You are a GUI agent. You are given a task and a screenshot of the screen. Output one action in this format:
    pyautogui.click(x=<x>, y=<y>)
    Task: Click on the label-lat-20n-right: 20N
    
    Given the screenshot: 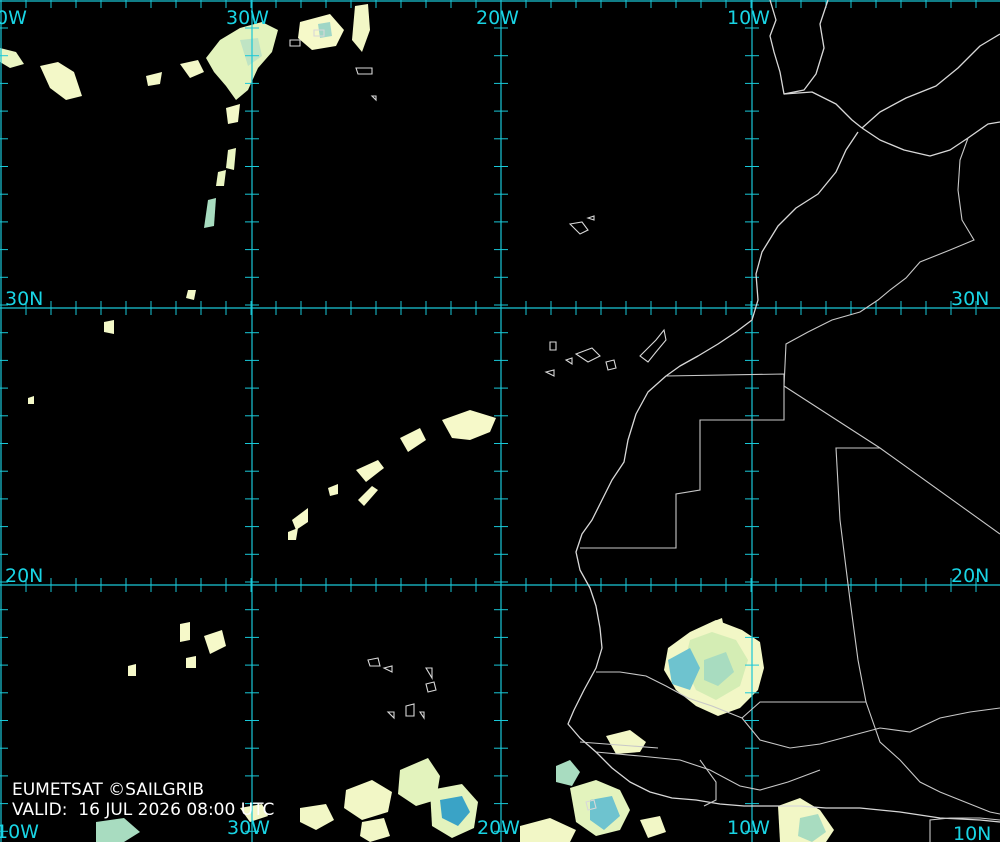 What is the action you would take?
    pyautogui.click(x=970, y=576)
    